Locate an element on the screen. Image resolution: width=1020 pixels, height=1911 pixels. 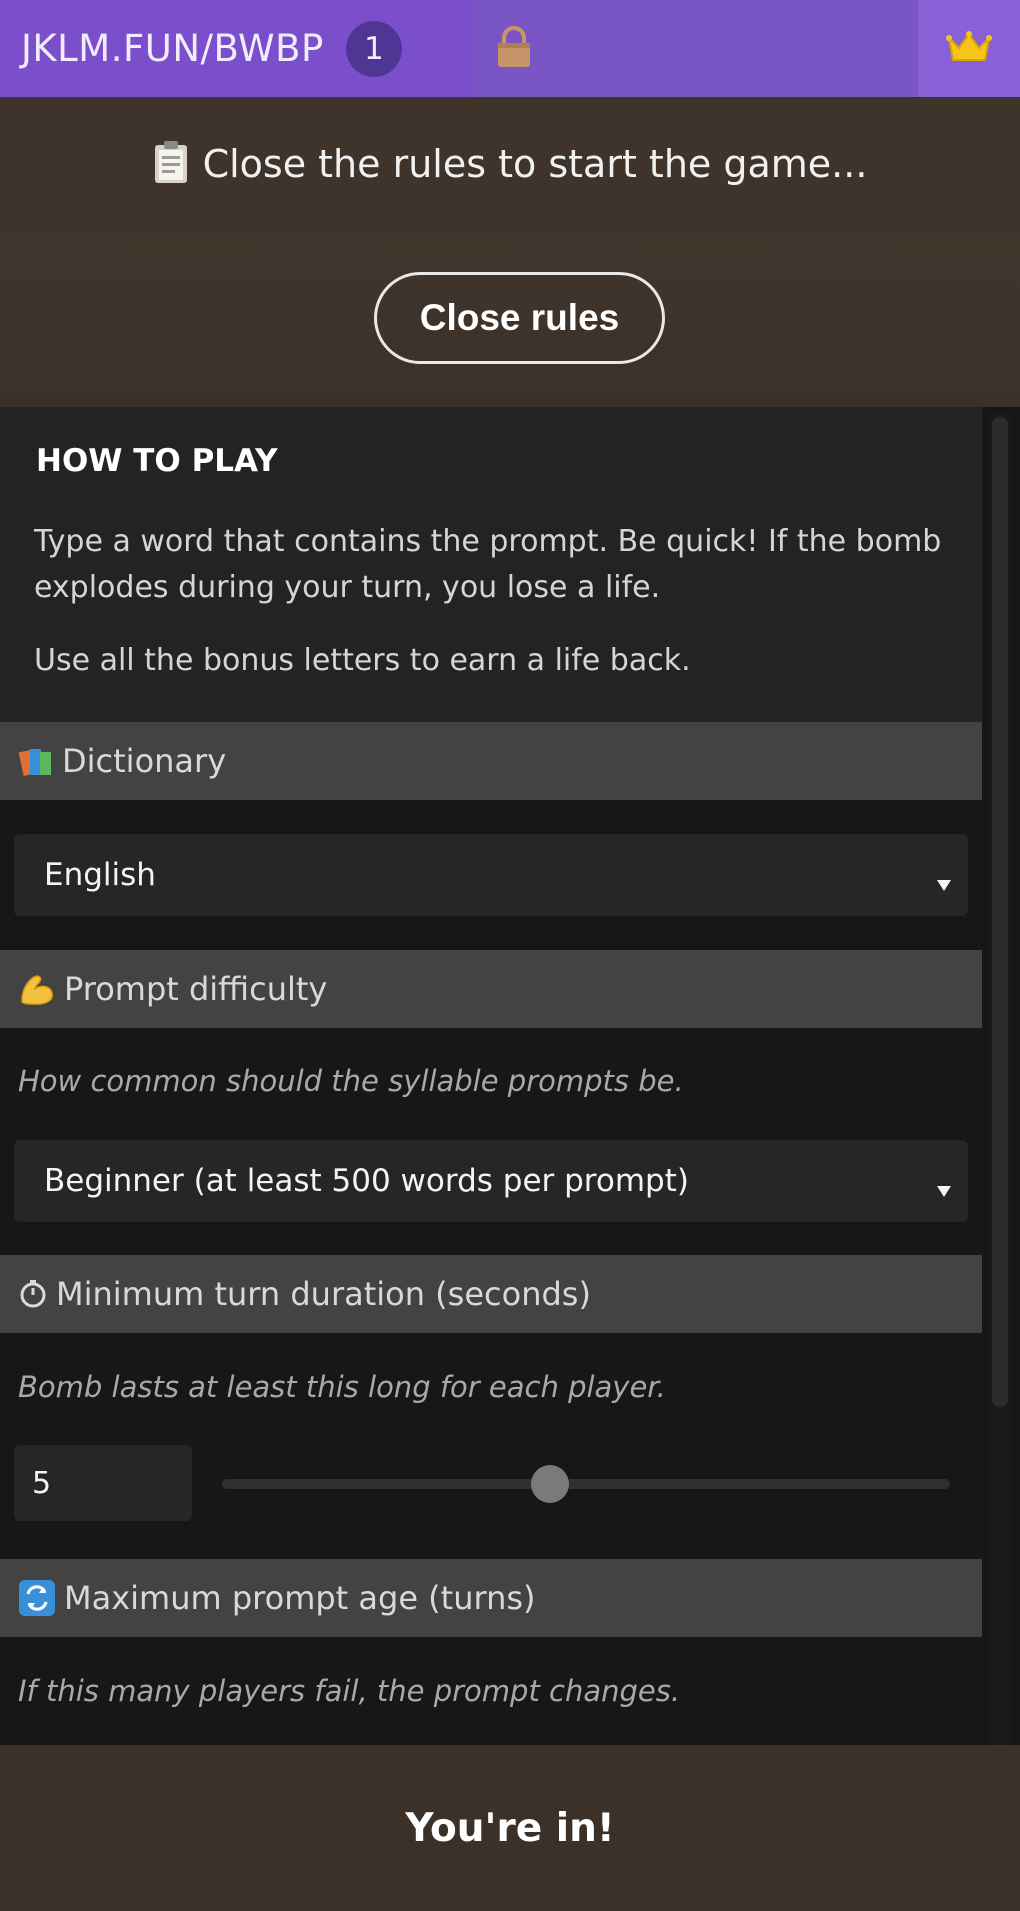
slider-handle is located at coordinates (549, 1484).